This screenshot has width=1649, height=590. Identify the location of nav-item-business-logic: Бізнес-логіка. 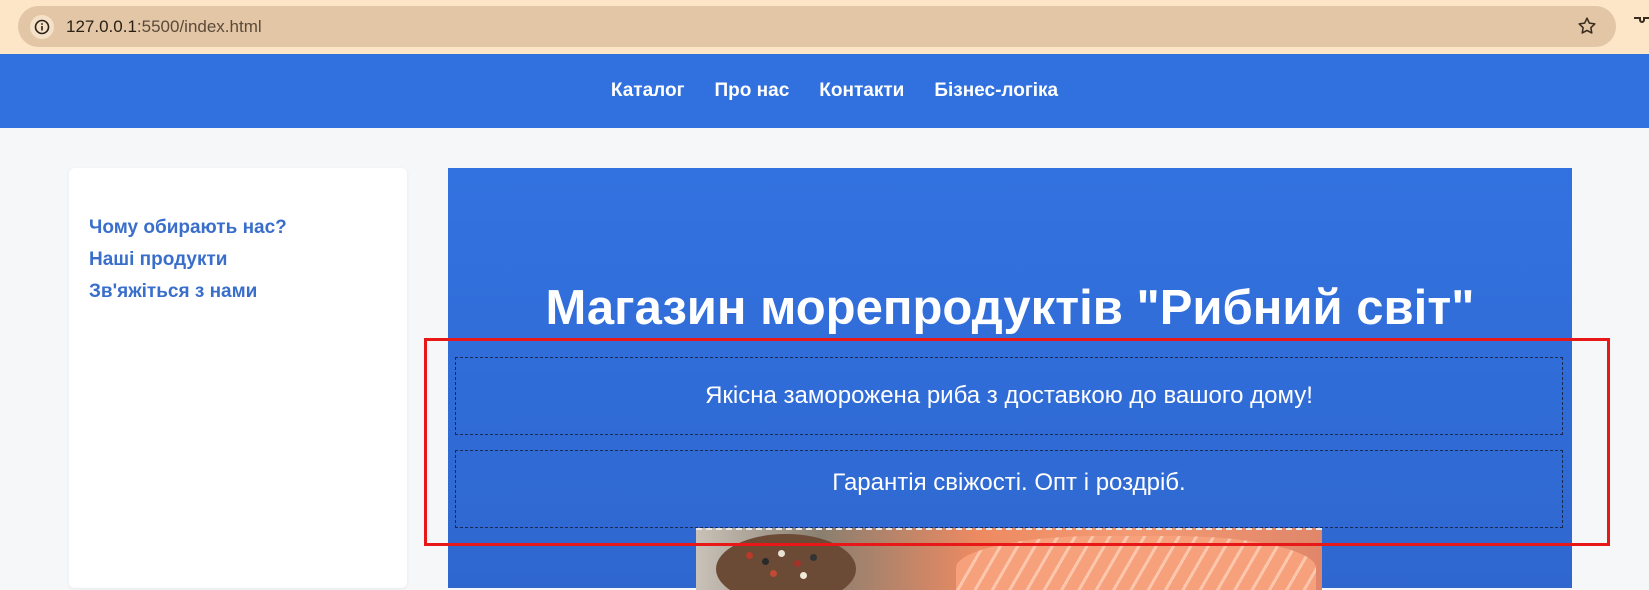
(996, 91).